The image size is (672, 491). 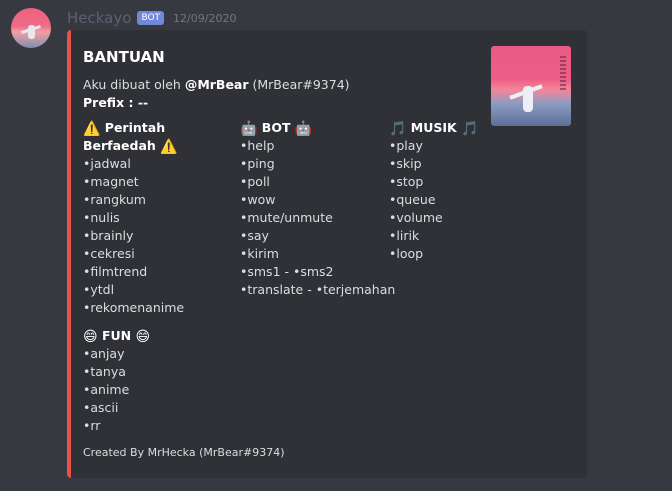 What do you see at coordinates (99, 18) in the screenshot?
I see `username: Heckayo` at bounding box center [99, 18].